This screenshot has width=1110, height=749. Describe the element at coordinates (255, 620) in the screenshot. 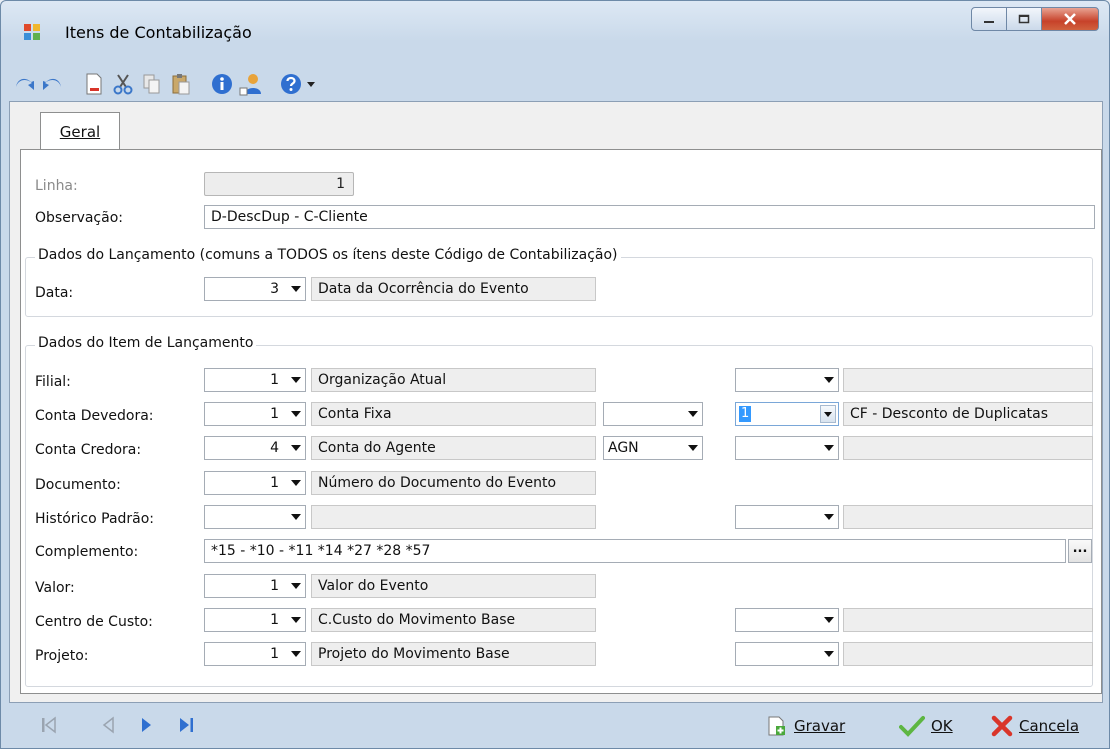

I see `centro-custo-combo: 1` at that location.